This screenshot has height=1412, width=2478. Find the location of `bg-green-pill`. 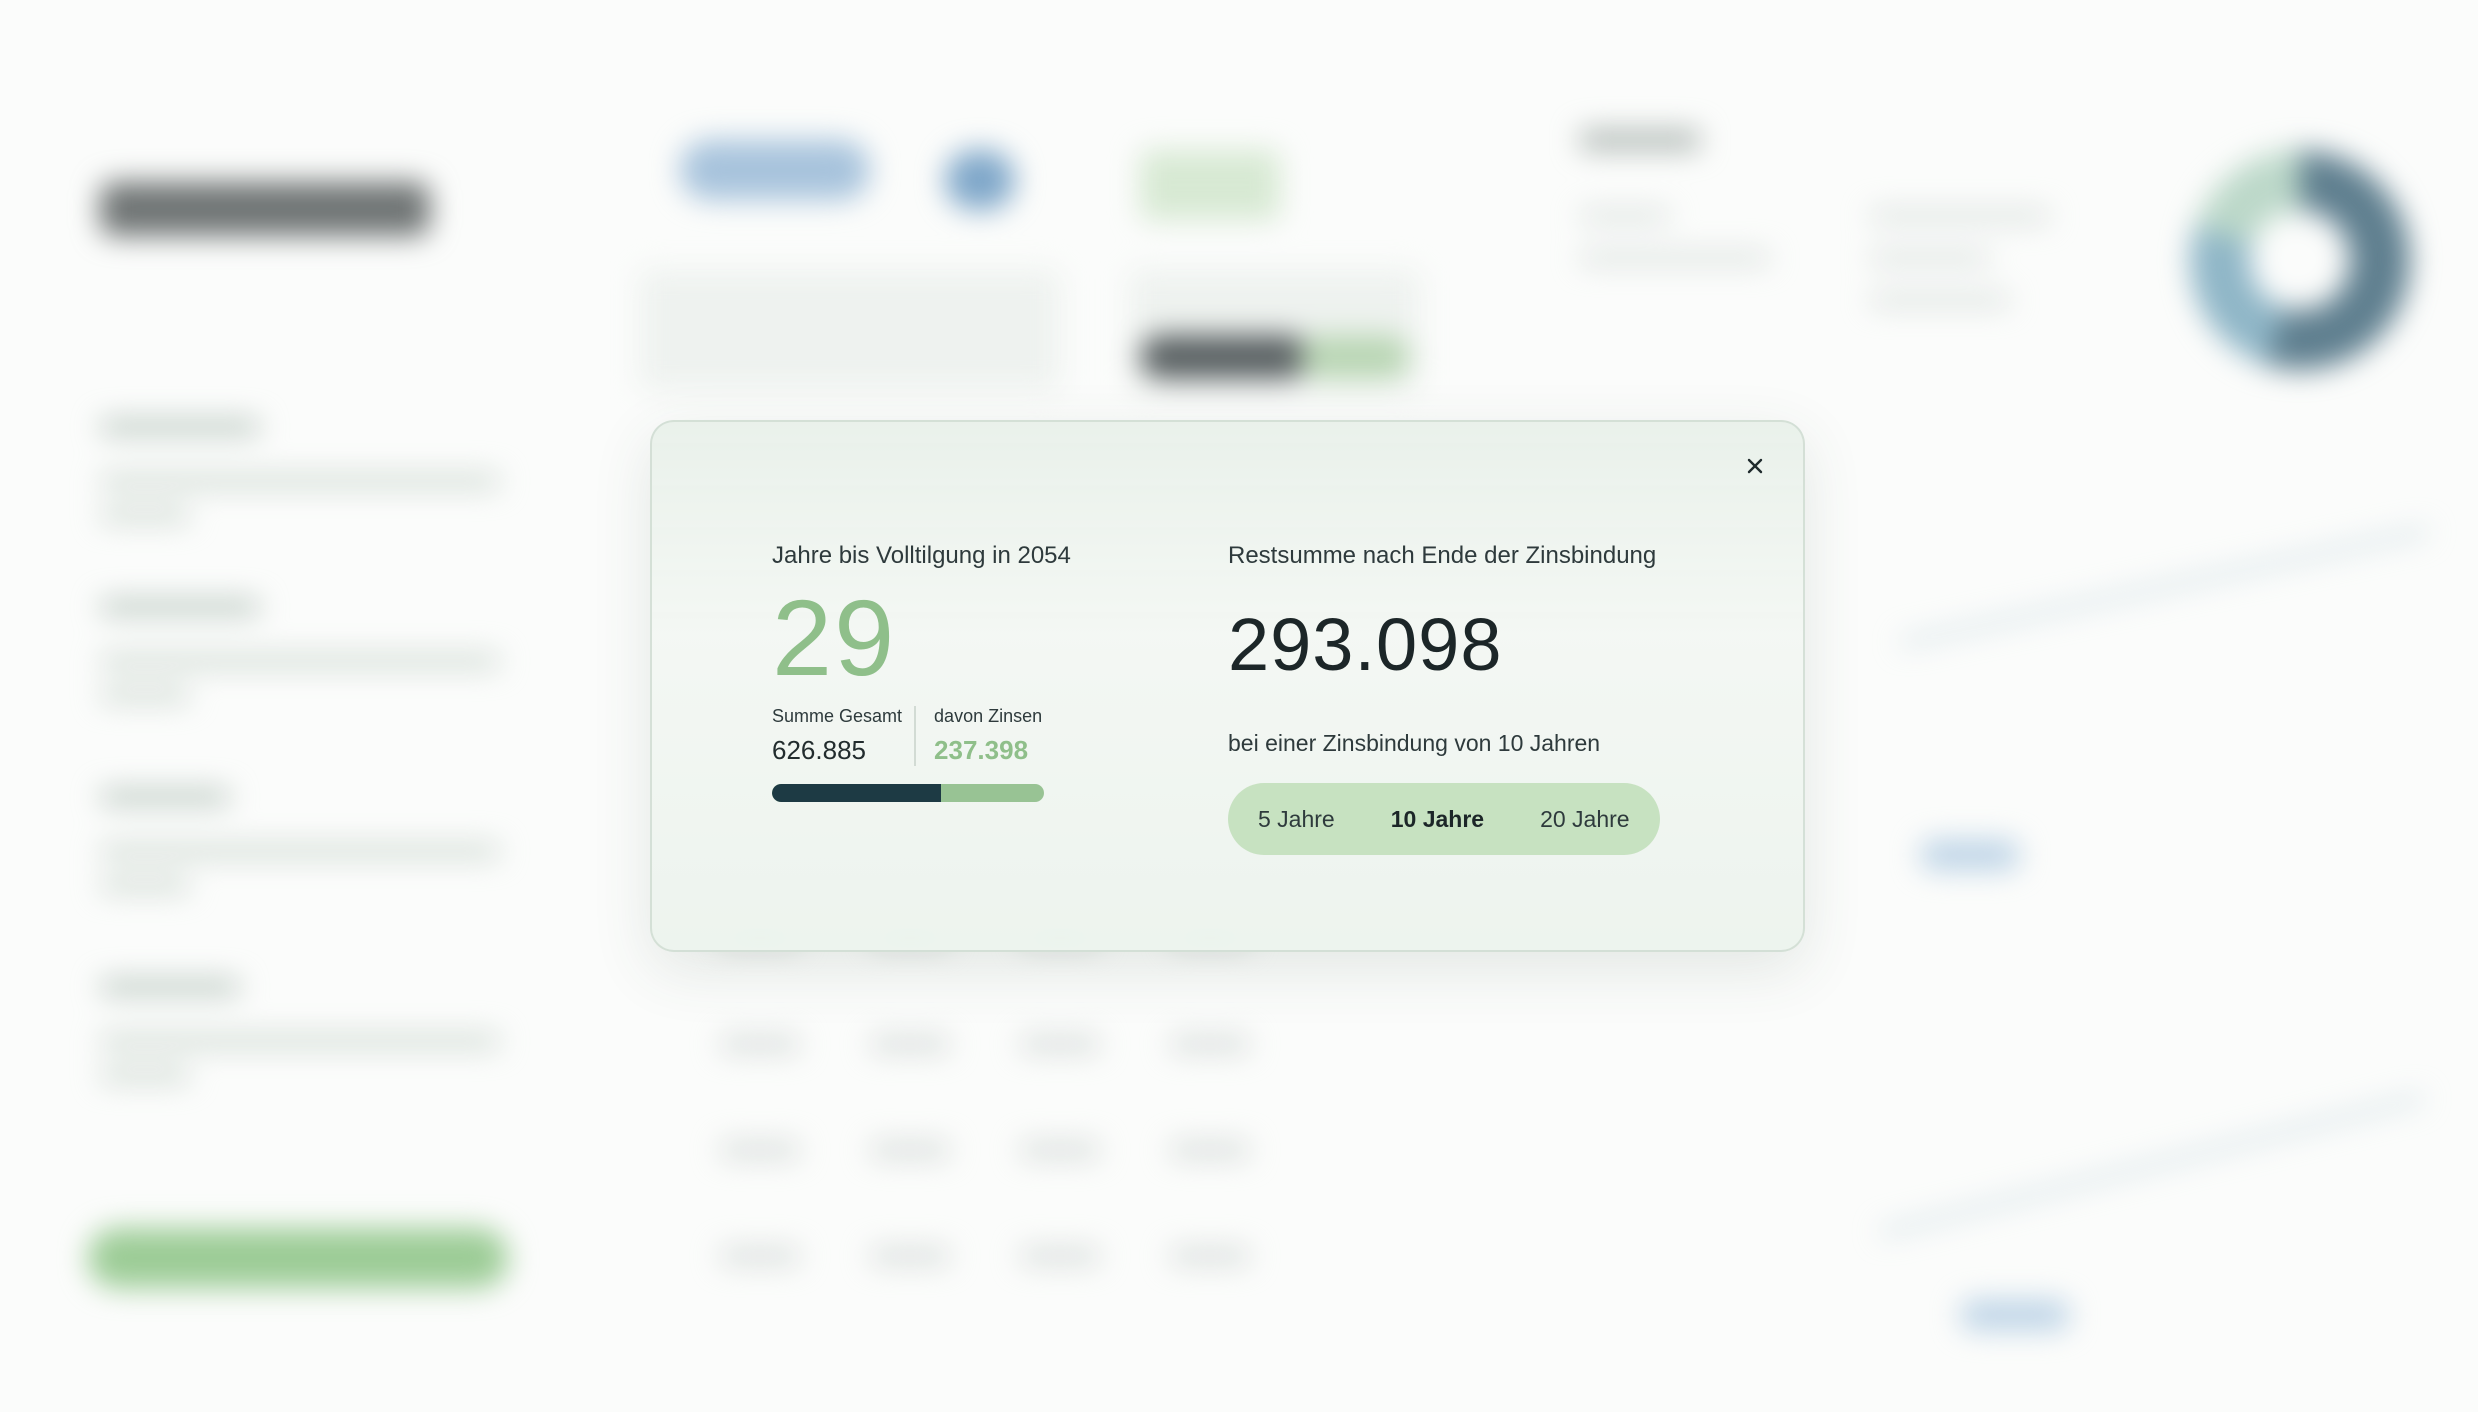

bg-green-pill is located at coordinates (1355, 357).